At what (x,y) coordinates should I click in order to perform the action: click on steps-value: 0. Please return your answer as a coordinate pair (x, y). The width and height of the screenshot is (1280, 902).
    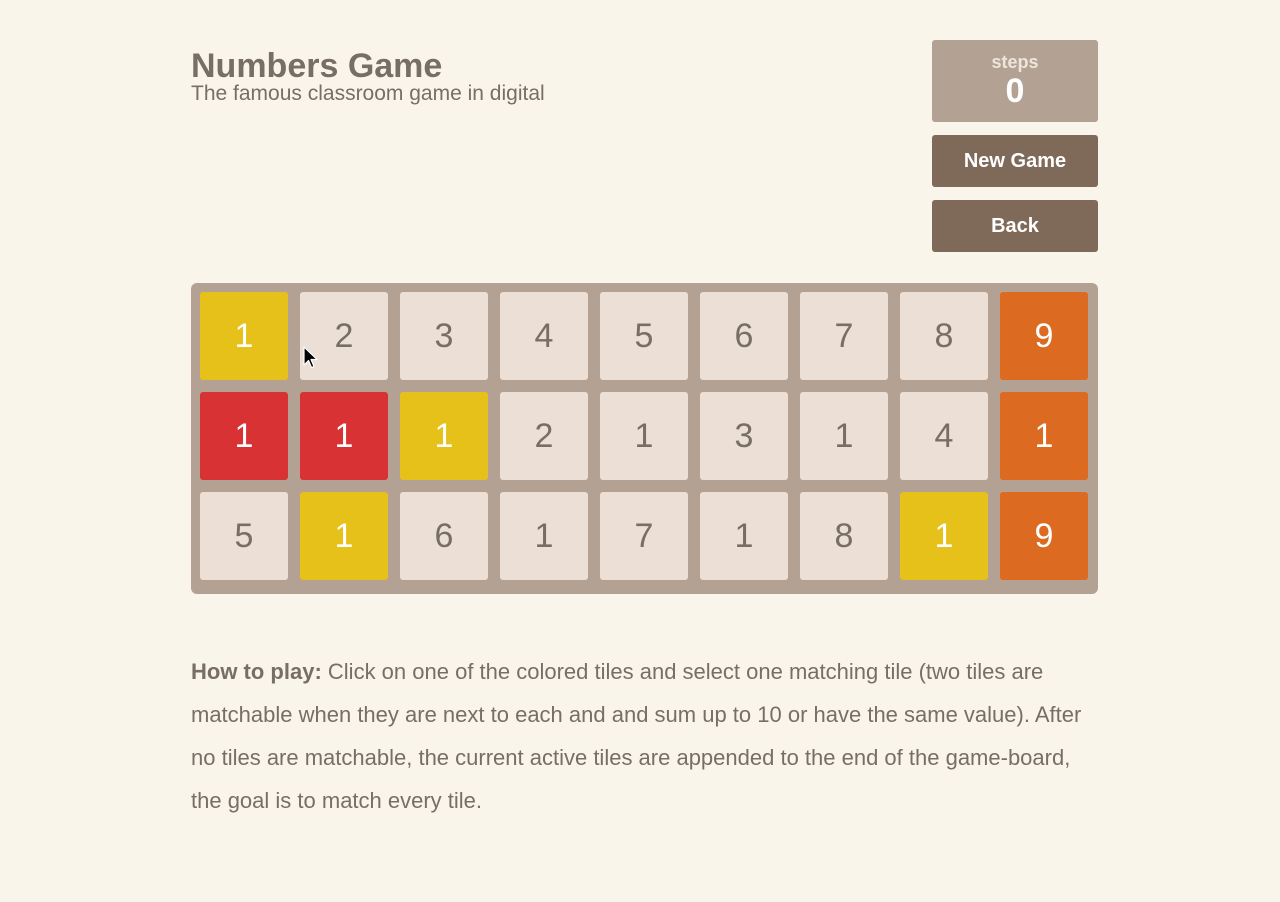
    Looking at the image, I should click on (1015, 91).